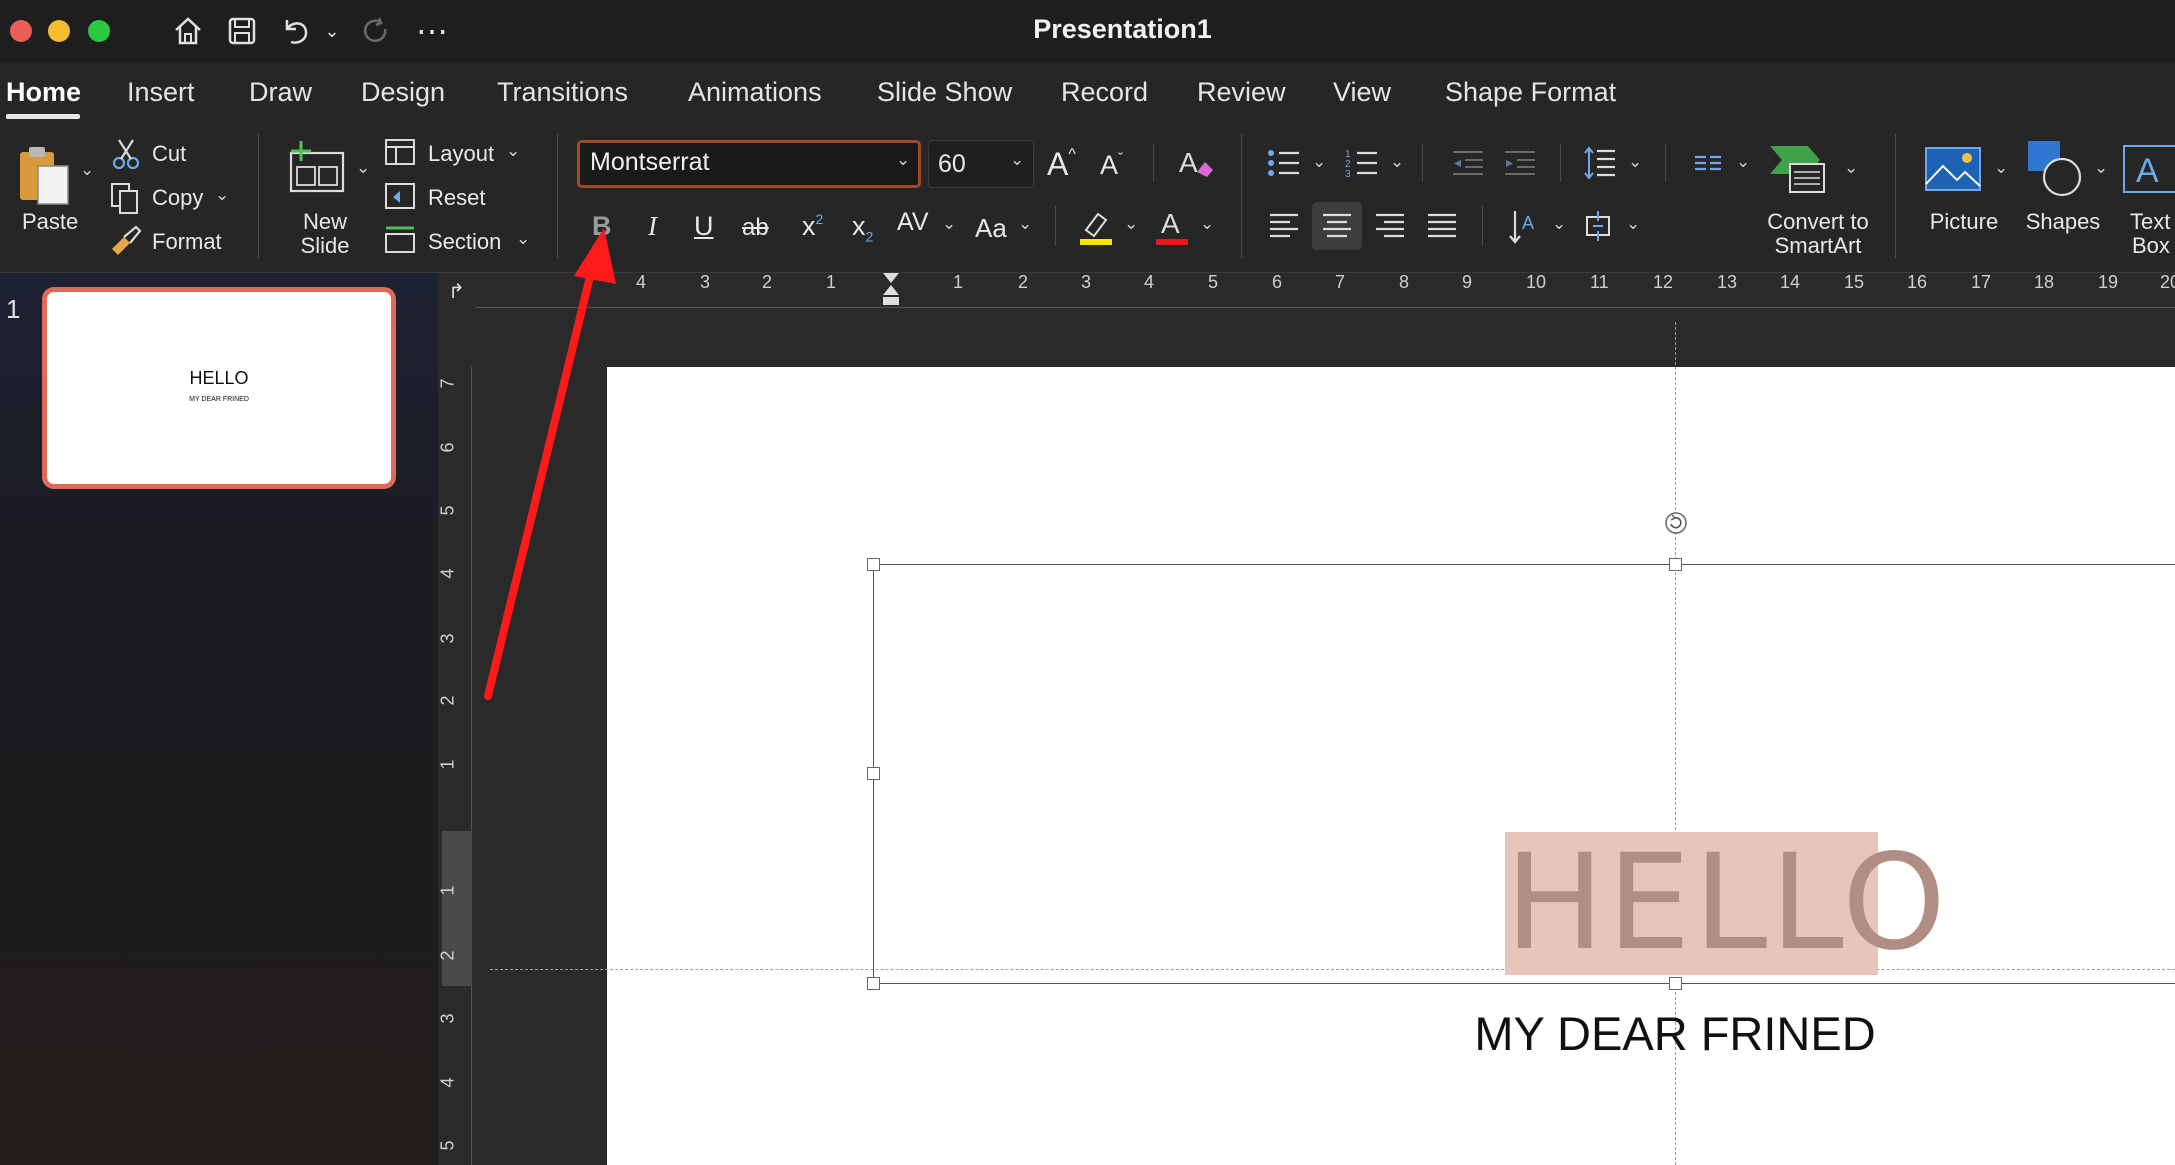 The width and height of the screenshot is (2175, 1165). Describe the element at coordinates (1675, 1033) in the screenshot. I see `slide-subtitle: MY DEAR FRINED` at that location.